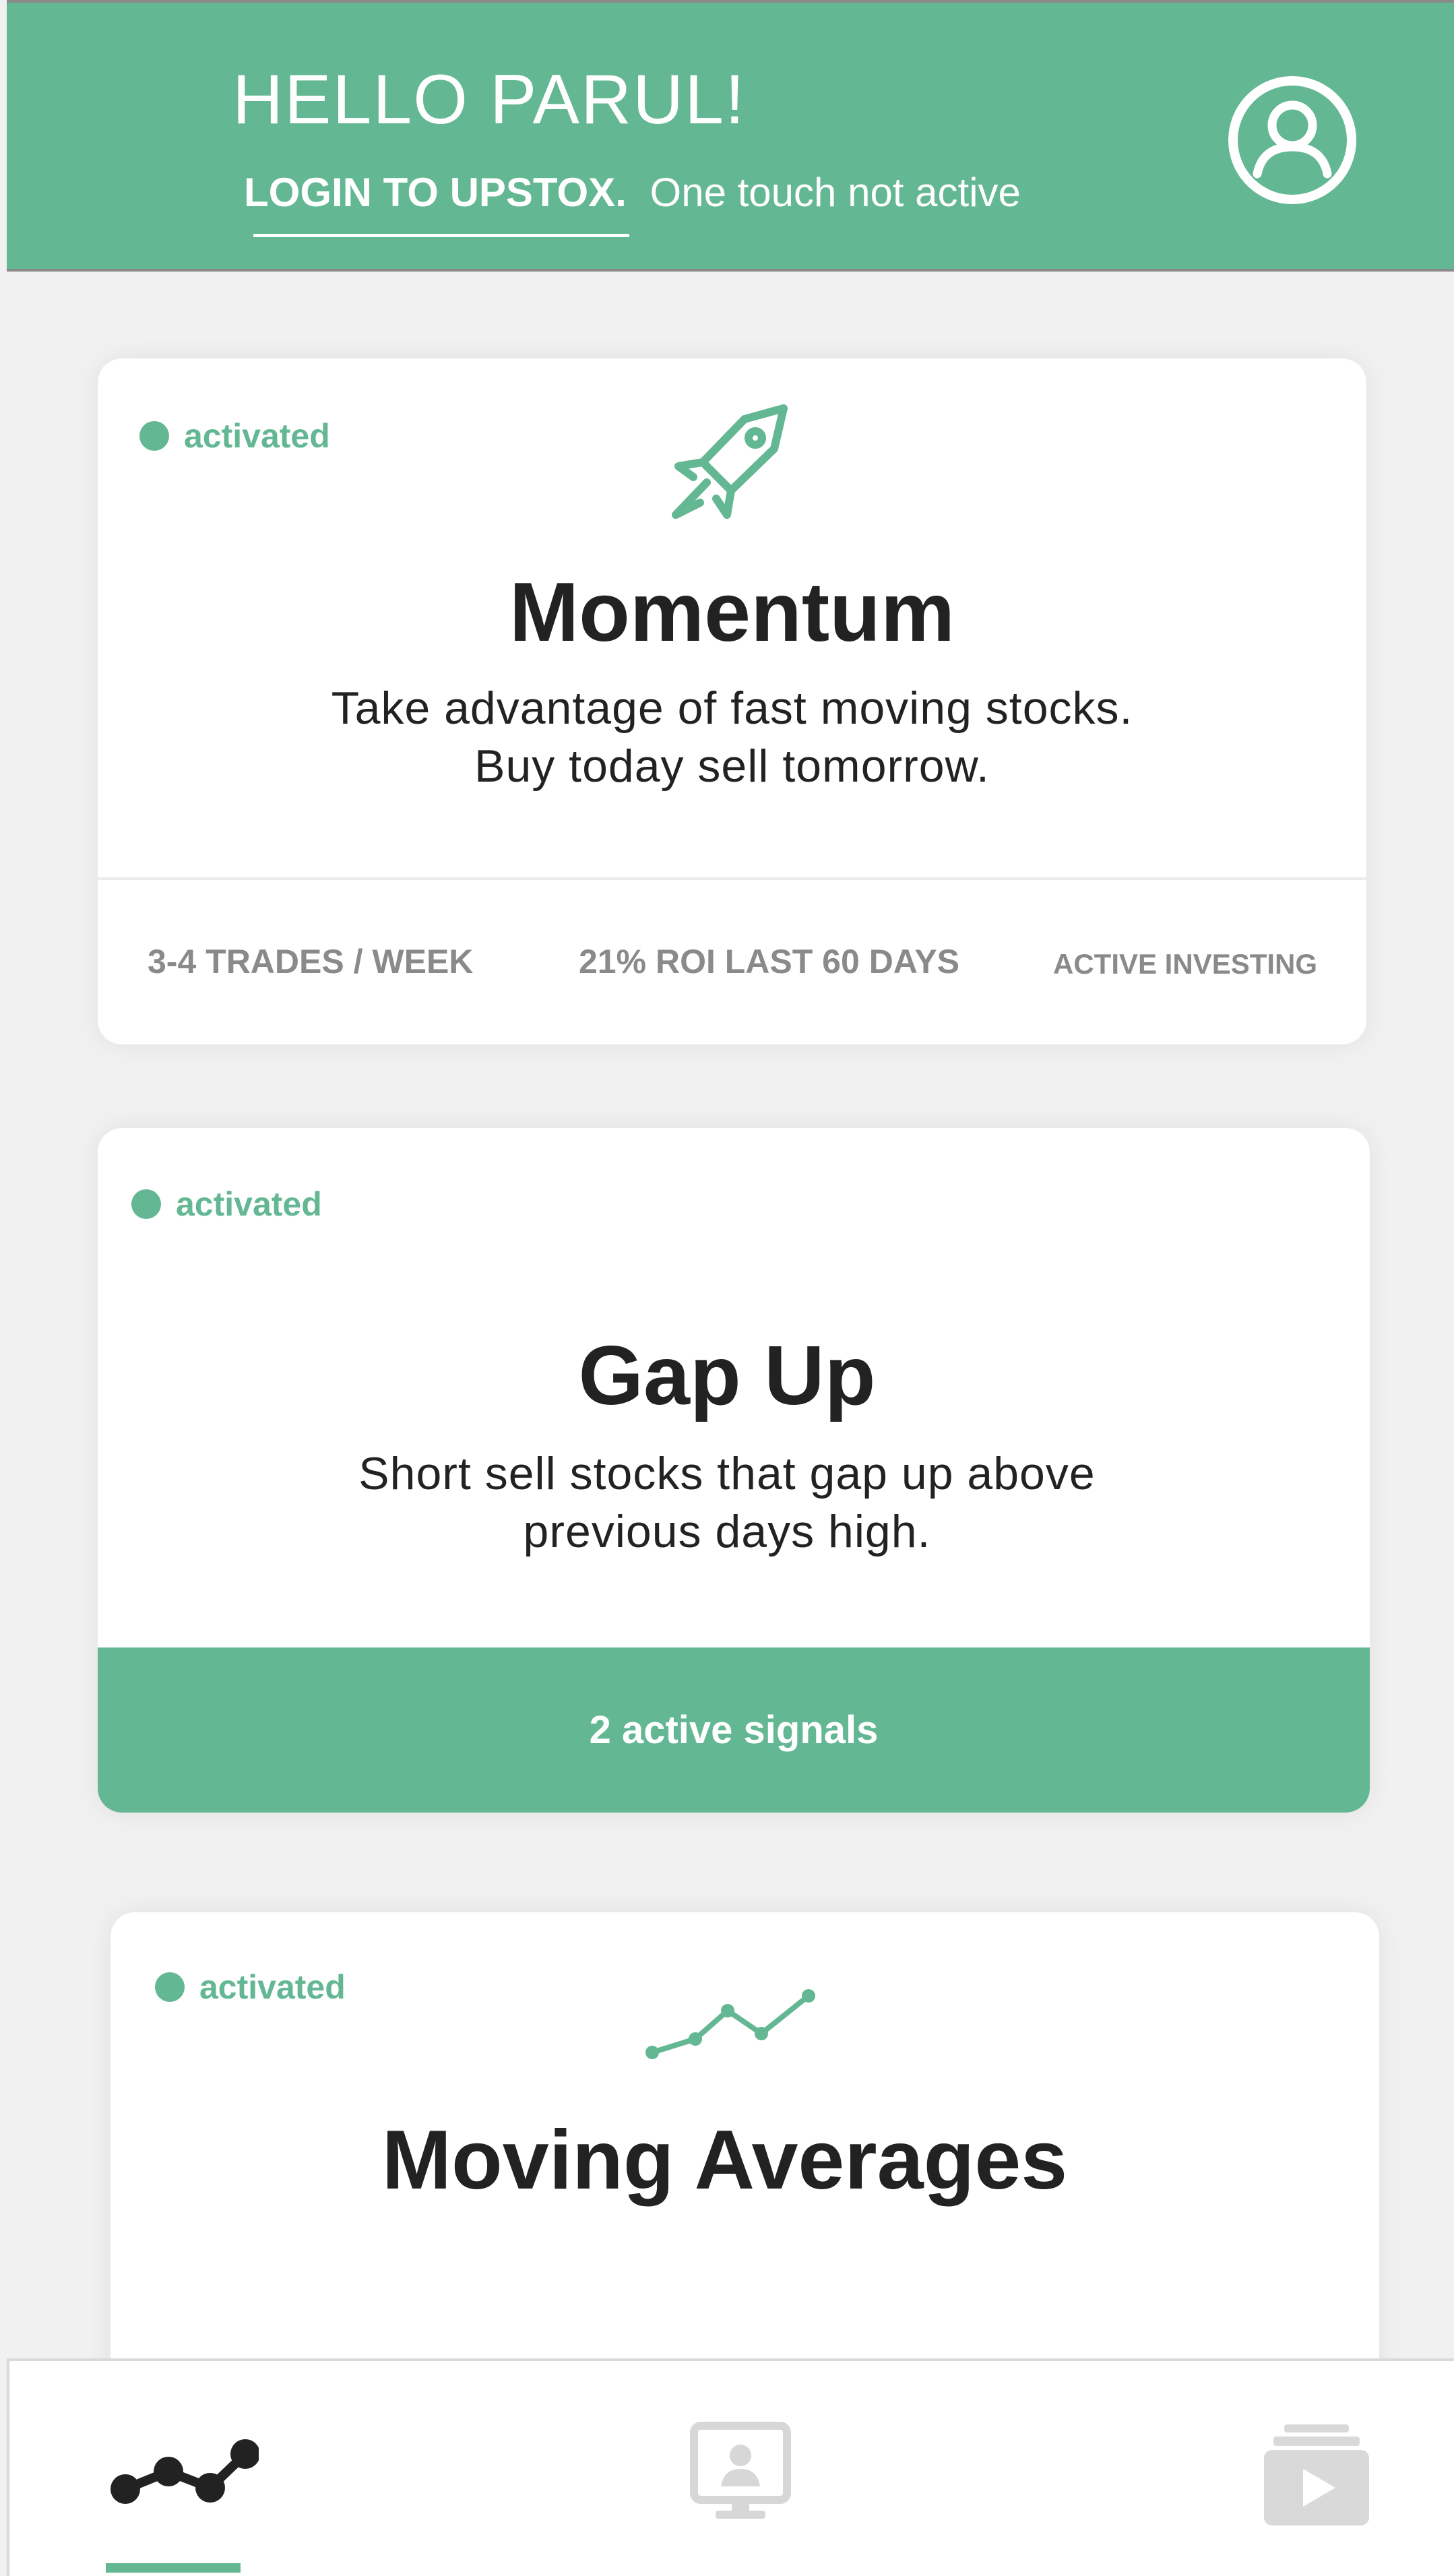 This screenshot has width=1454, height=2576. What do you see at coordinates (732, 708) in the screenshot?
I see `description-line-1: Take advantage of fast moving stocks.` at bounding box center [732, 708].